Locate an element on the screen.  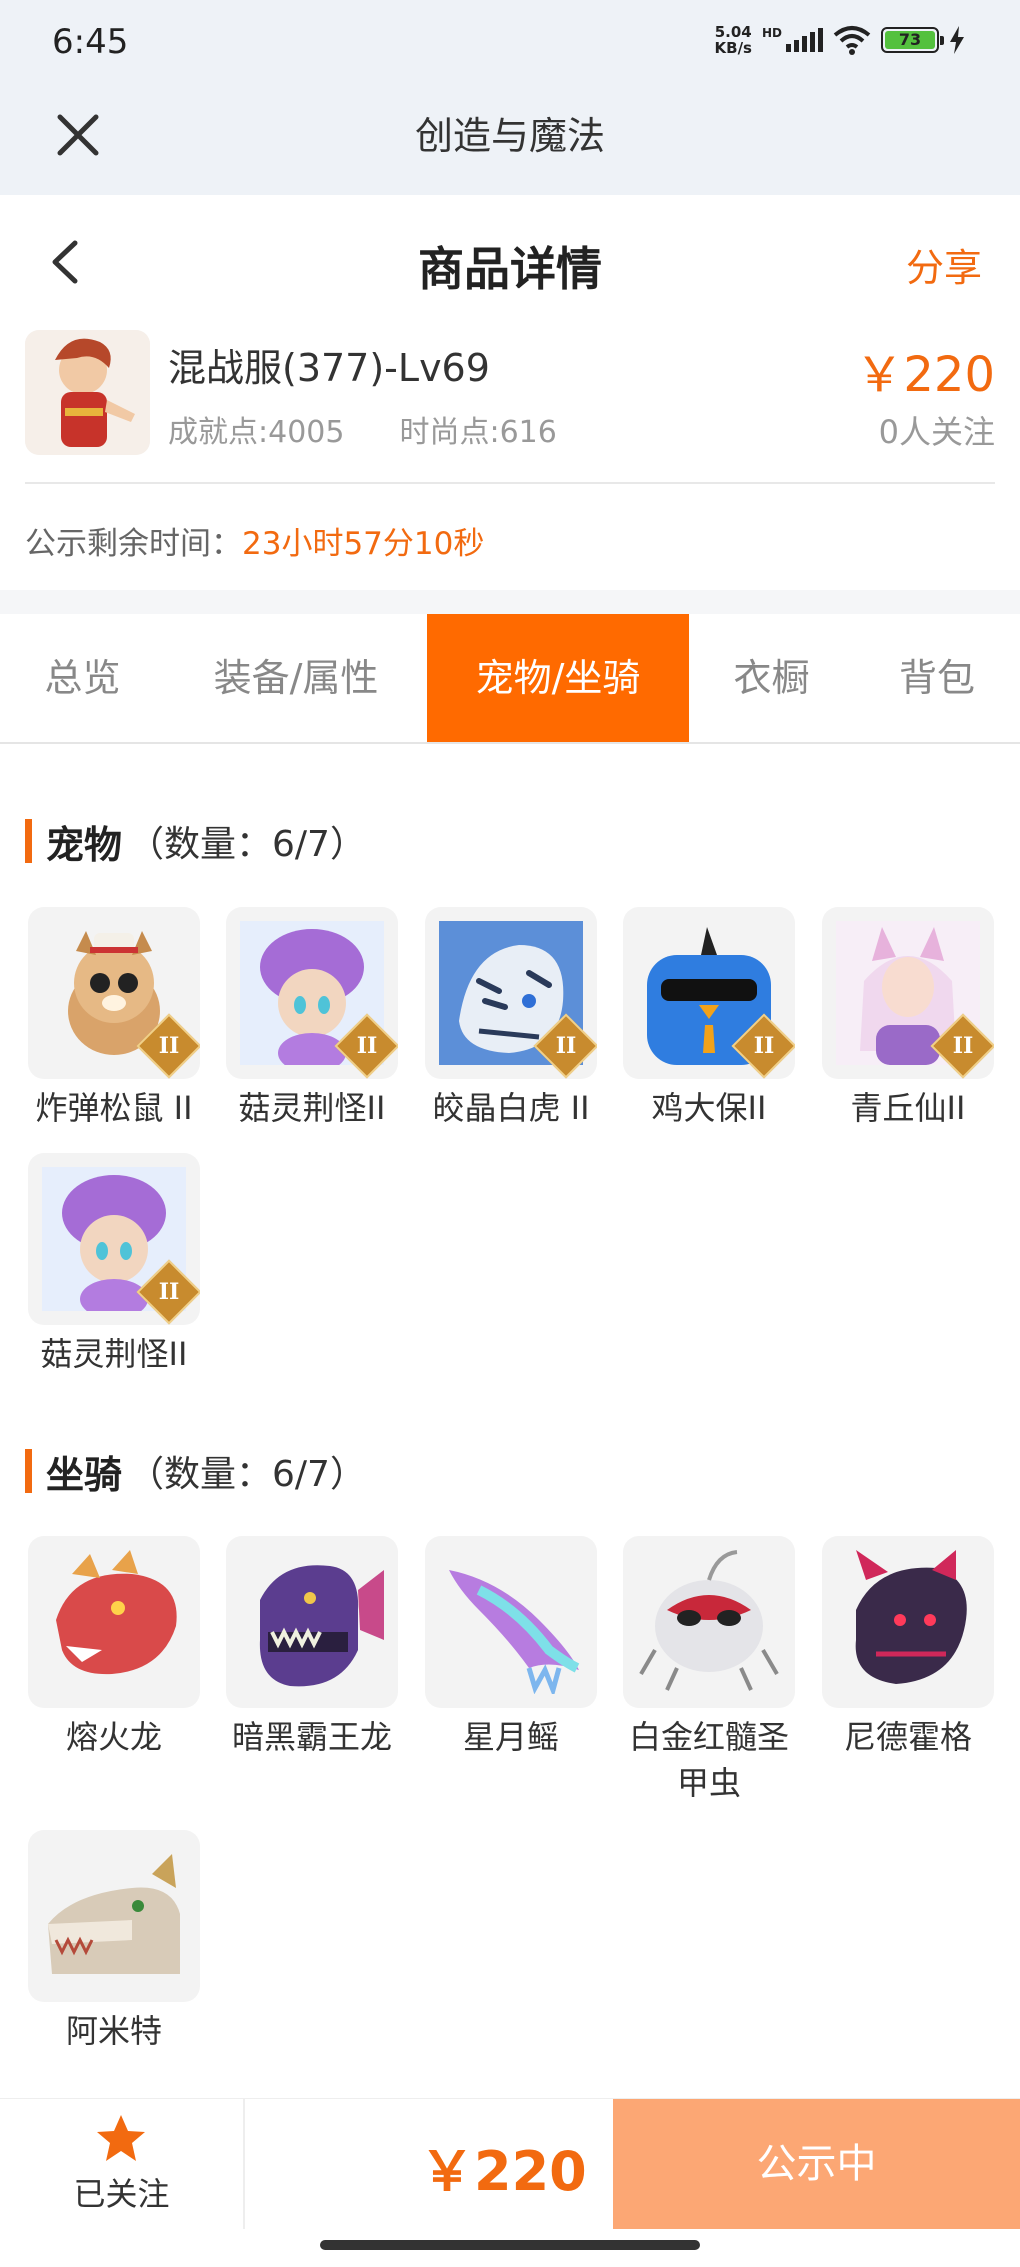
mount-item: 暗黑霸王龙 is located at coordinates (312, 1648).